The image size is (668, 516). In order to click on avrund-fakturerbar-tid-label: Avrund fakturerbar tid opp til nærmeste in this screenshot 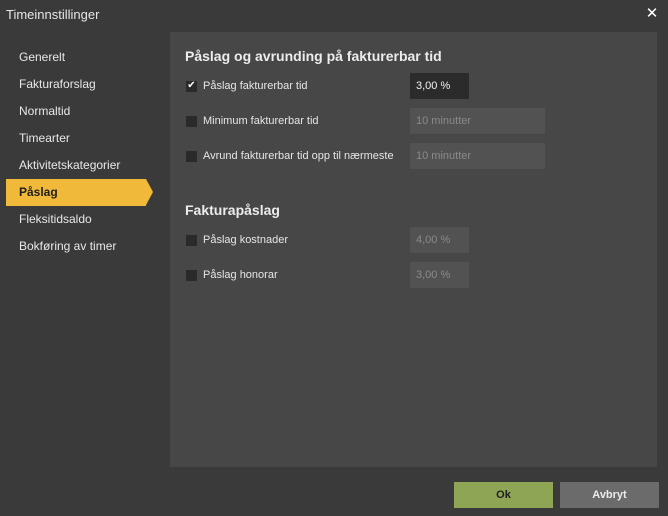, I will do `click(298, 156)`.